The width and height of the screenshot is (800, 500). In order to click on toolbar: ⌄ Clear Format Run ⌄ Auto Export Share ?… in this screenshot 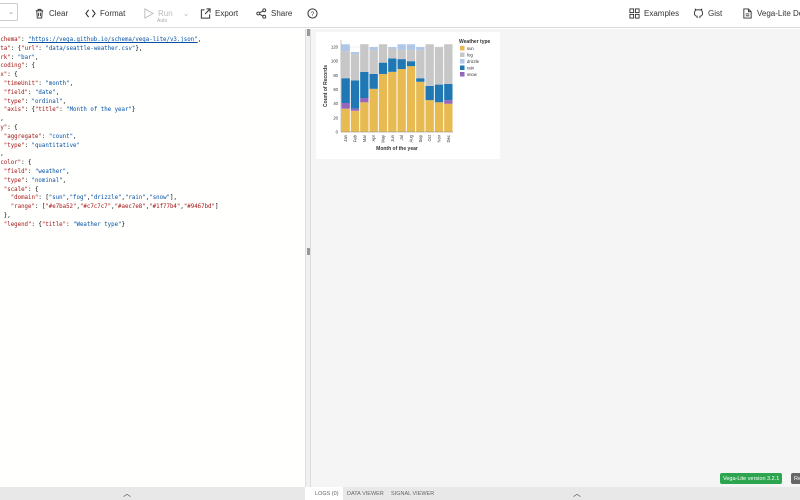, I will do `click(400, 14)`.